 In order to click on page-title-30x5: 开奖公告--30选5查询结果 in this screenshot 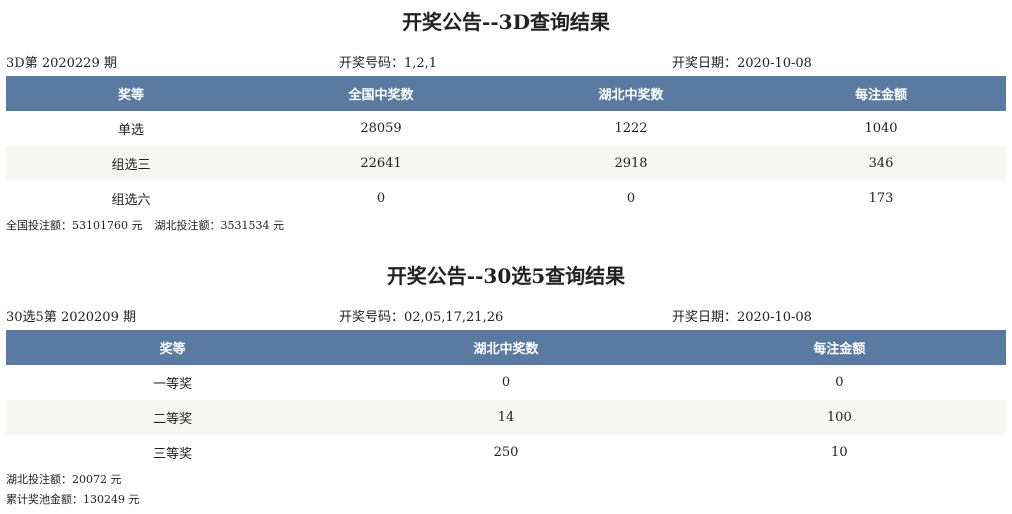, I will do `click(506, 276)`.